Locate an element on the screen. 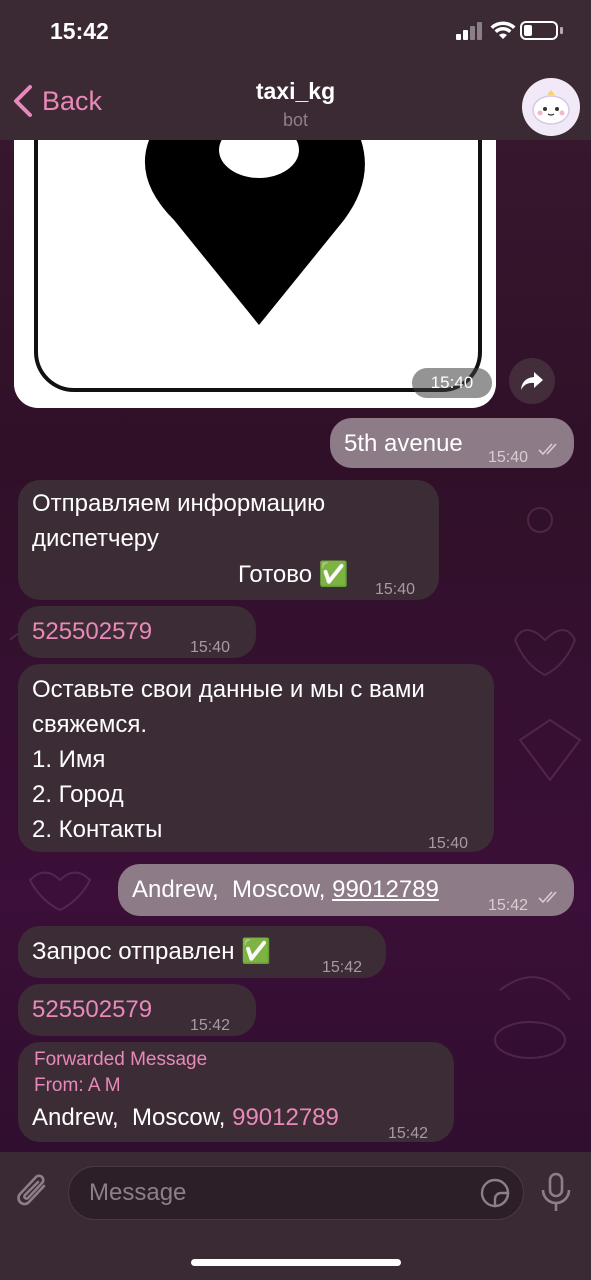  battery-tip is located at coordinates (561, 30).